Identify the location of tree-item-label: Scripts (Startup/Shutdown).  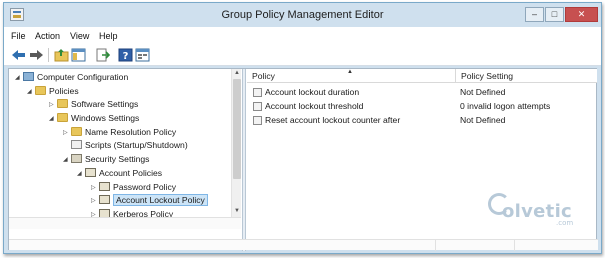
(136, 145).